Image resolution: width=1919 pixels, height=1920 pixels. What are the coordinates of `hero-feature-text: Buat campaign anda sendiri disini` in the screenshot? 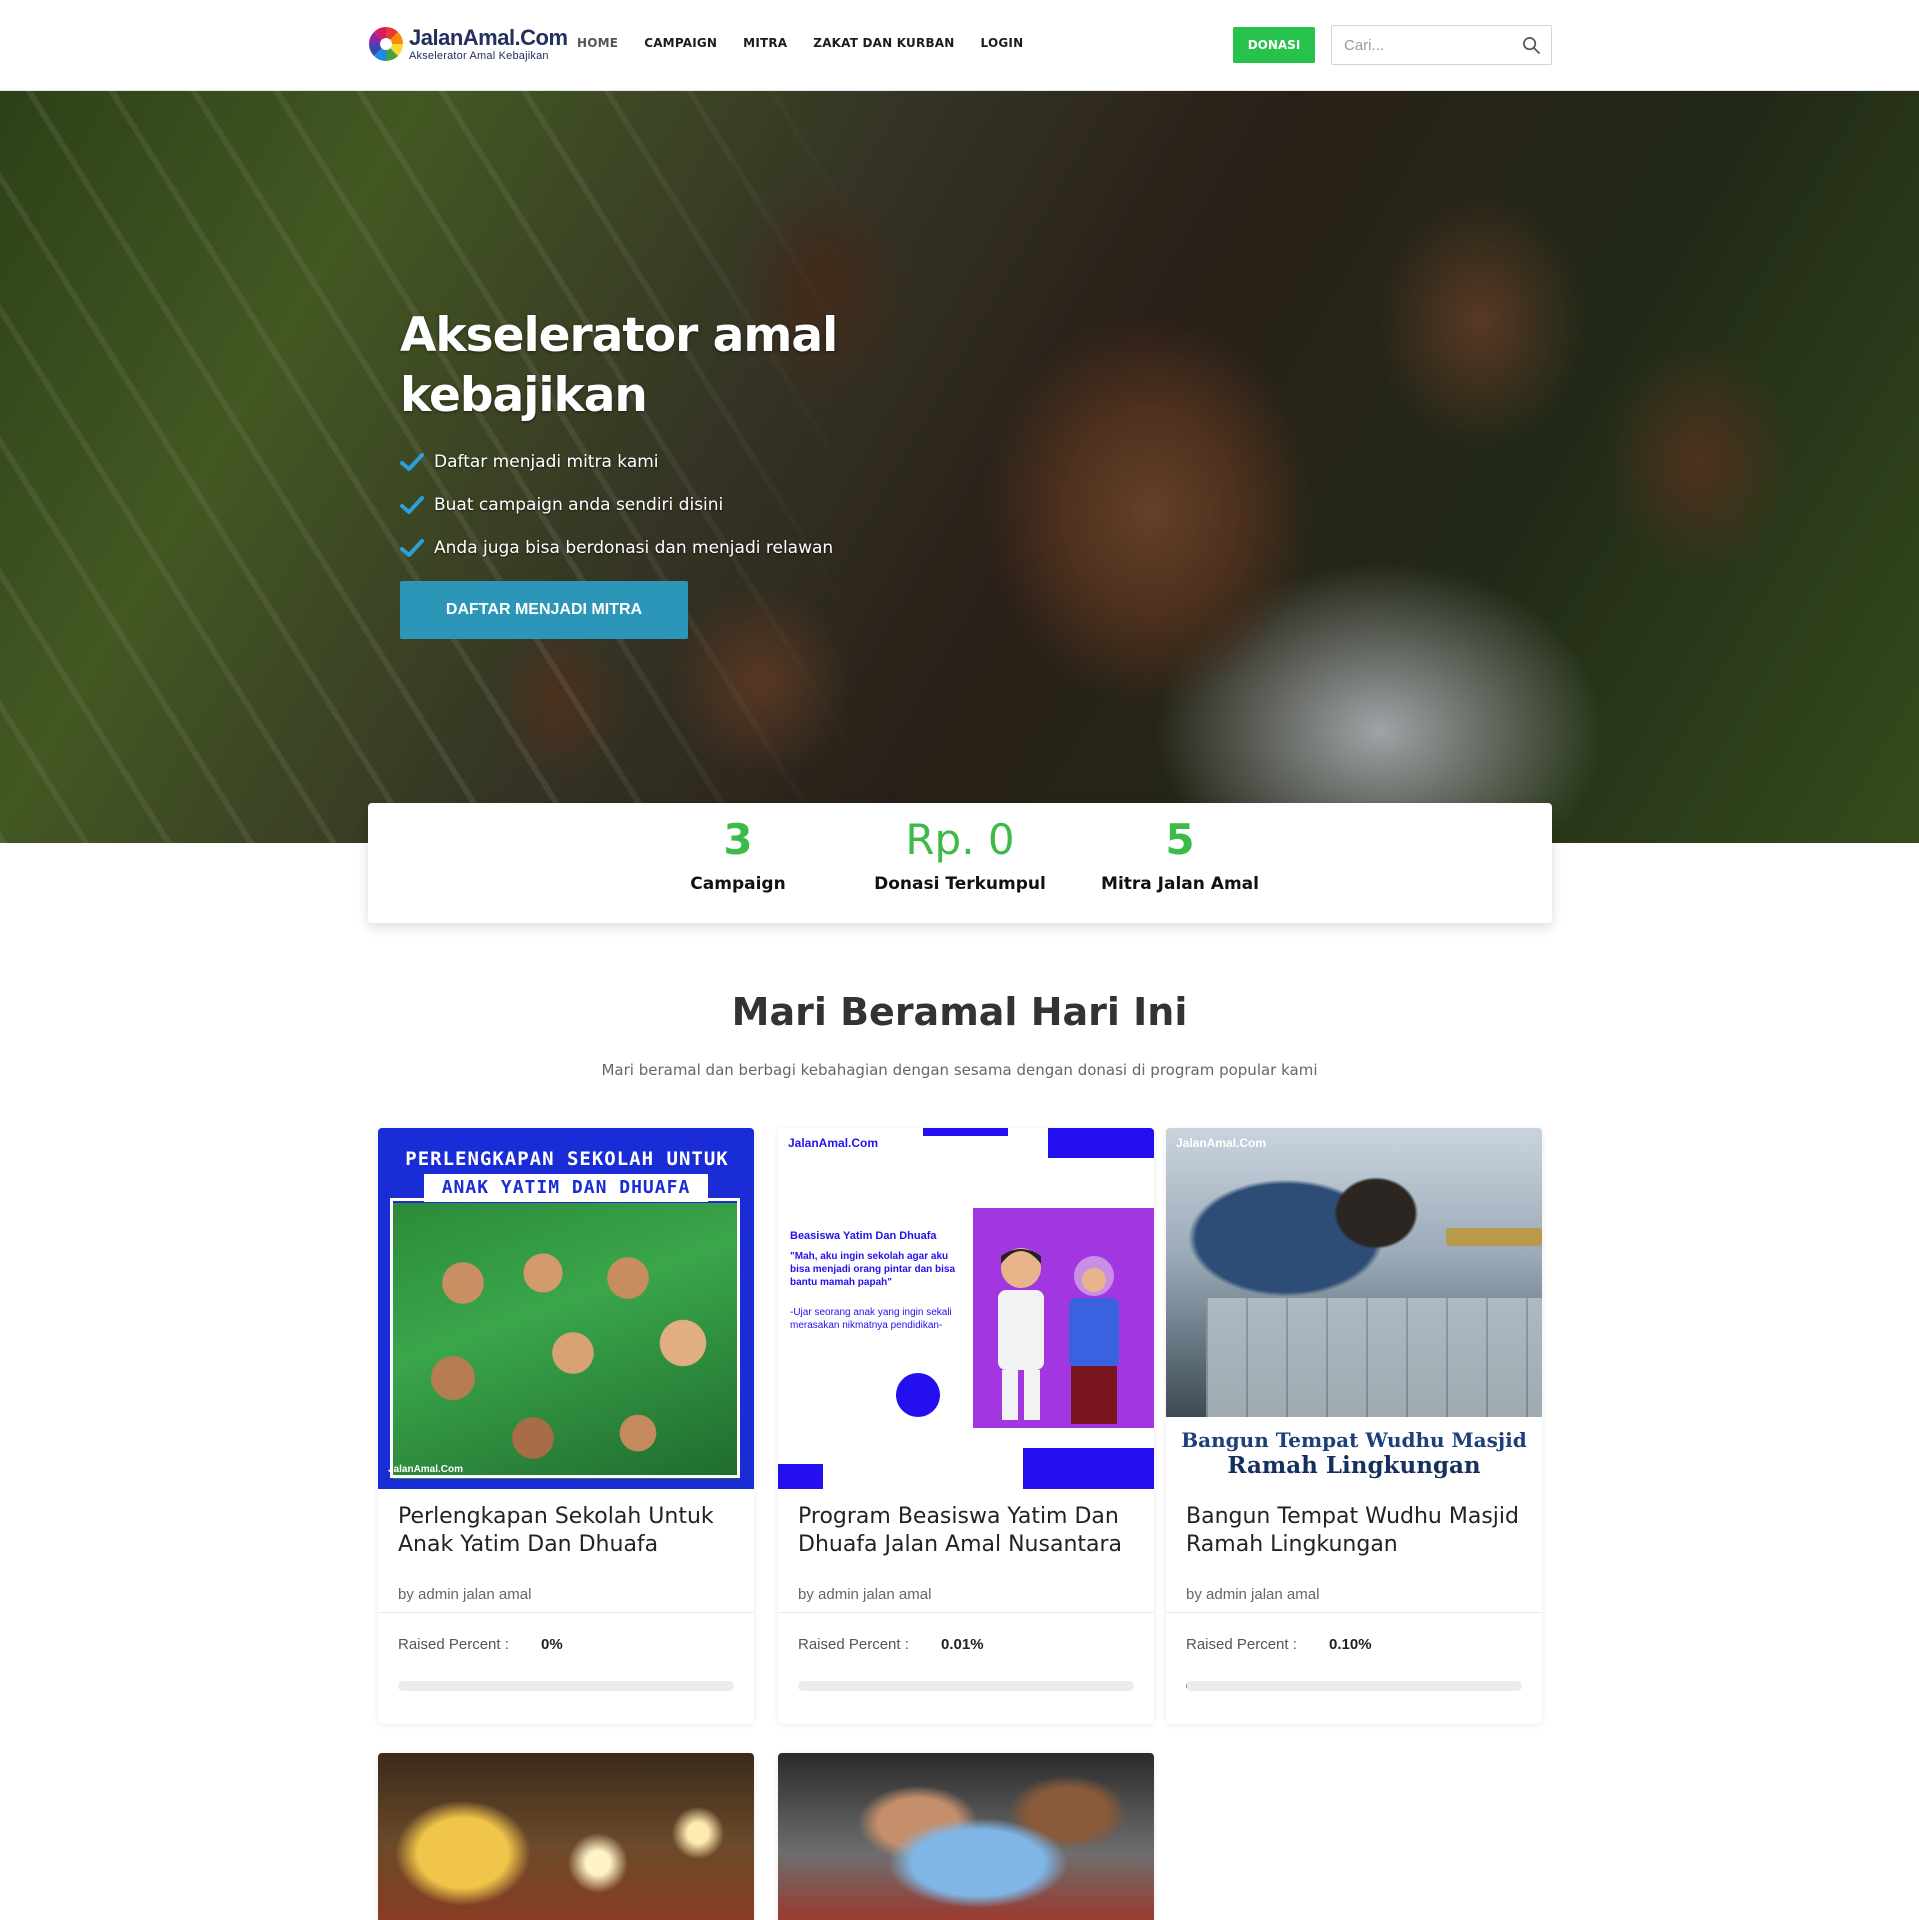 It's located at (579, 504).